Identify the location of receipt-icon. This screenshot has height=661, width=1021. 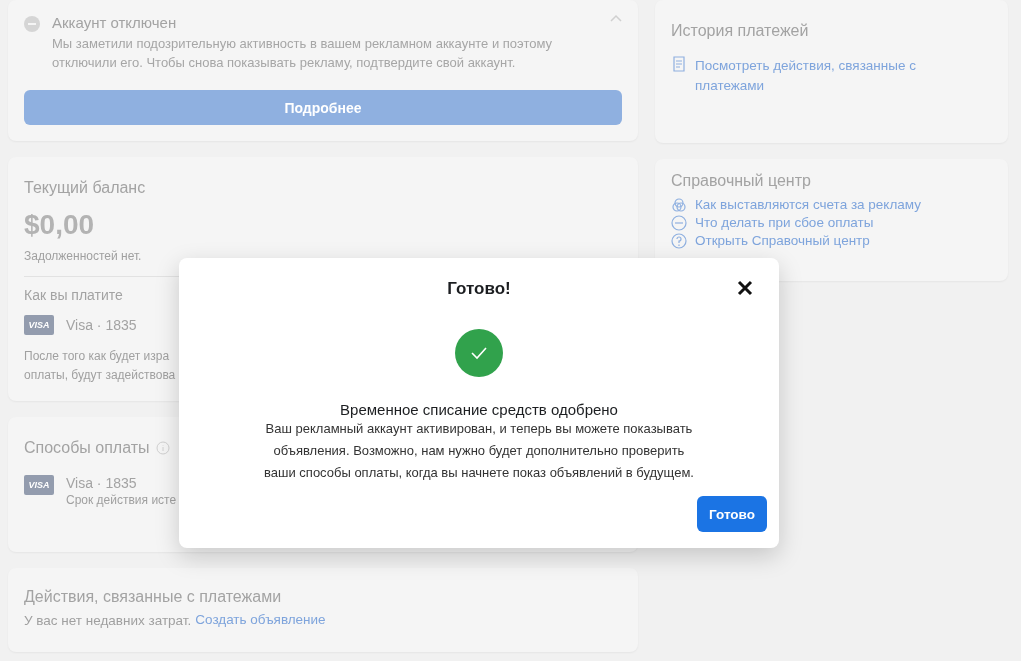
(679, 64).